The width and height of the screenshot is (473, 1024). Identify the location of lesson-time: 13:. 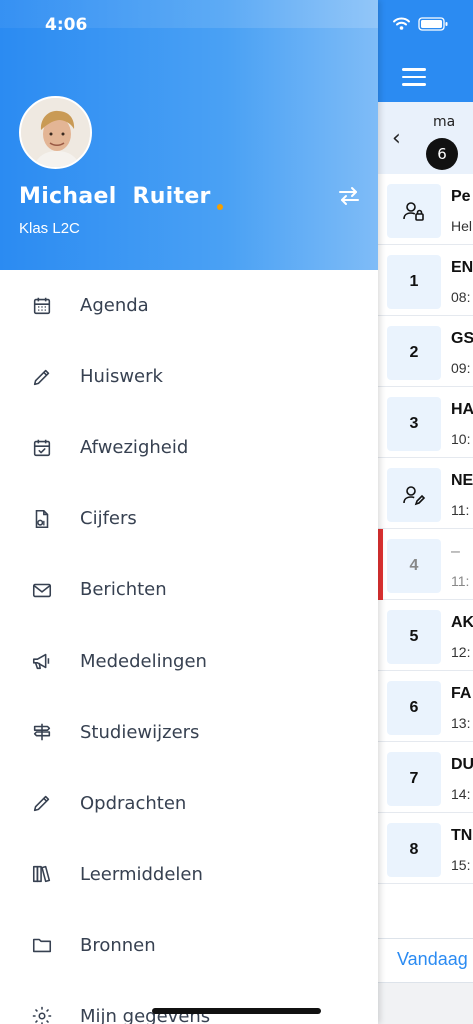
(461, 723).